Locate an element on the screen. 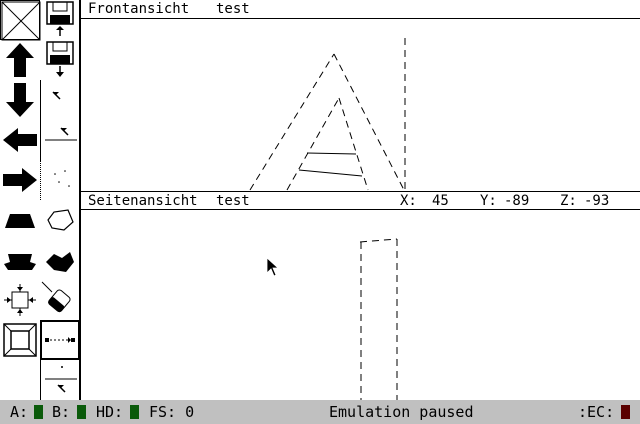 This screenshot has width=640, height=424. side-top-edge is located at coordinates (378, 240).